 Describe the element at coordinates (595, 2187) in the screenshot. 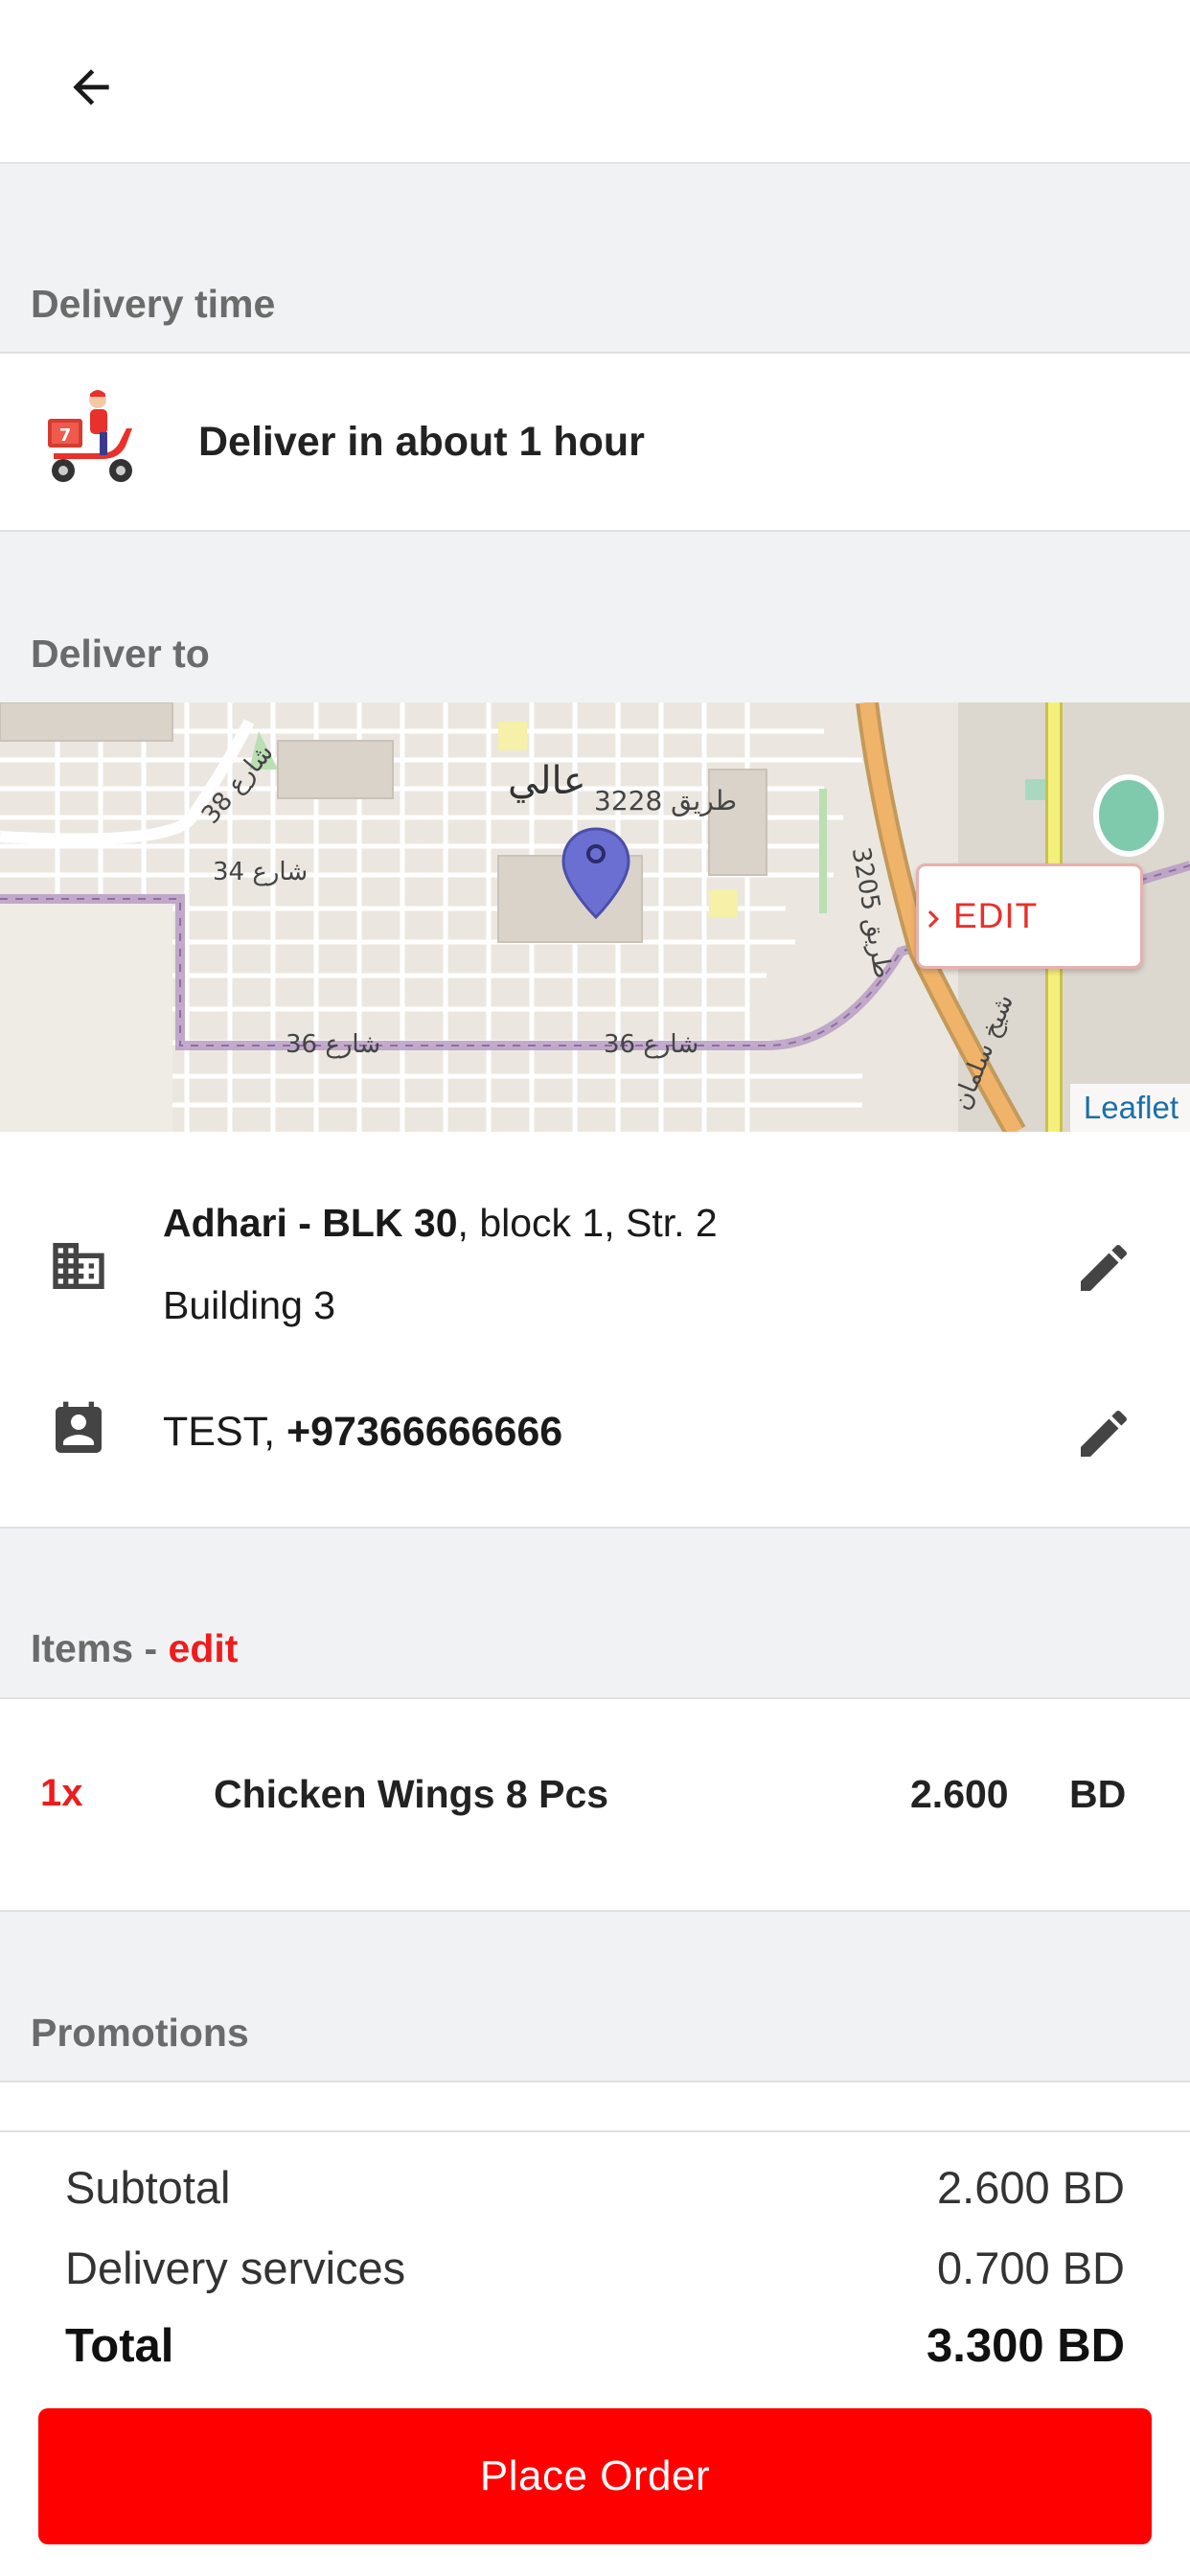

I see `subtotal-row: Subtotal 2.600 BD` at that location.